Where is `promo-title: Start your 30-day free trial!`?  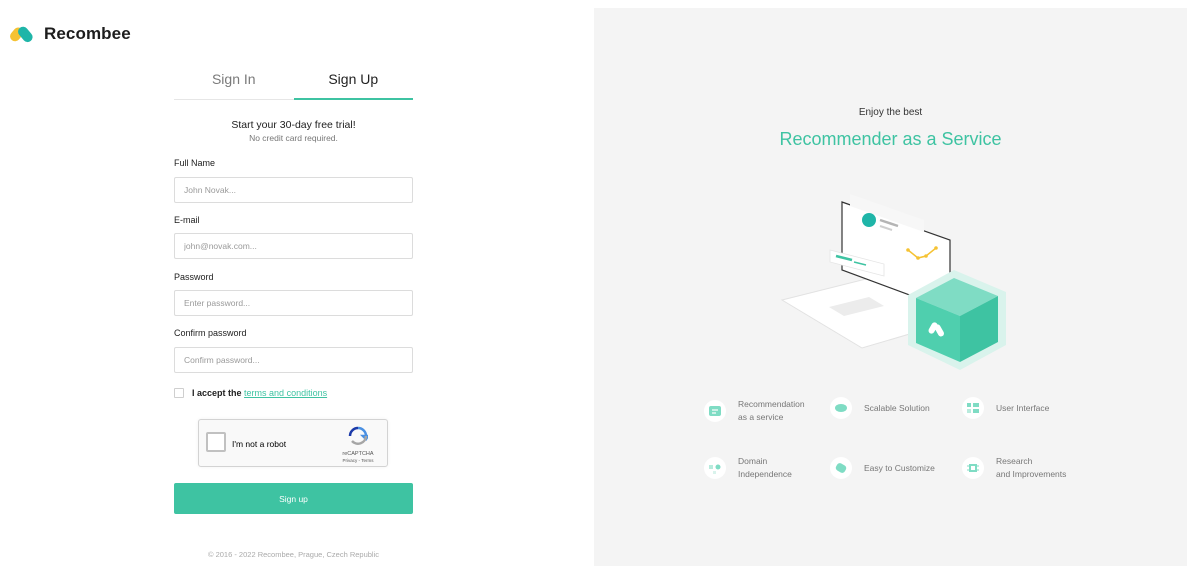
promo-title: Start your 30-day free trial! is located at coordinates (293, 125).